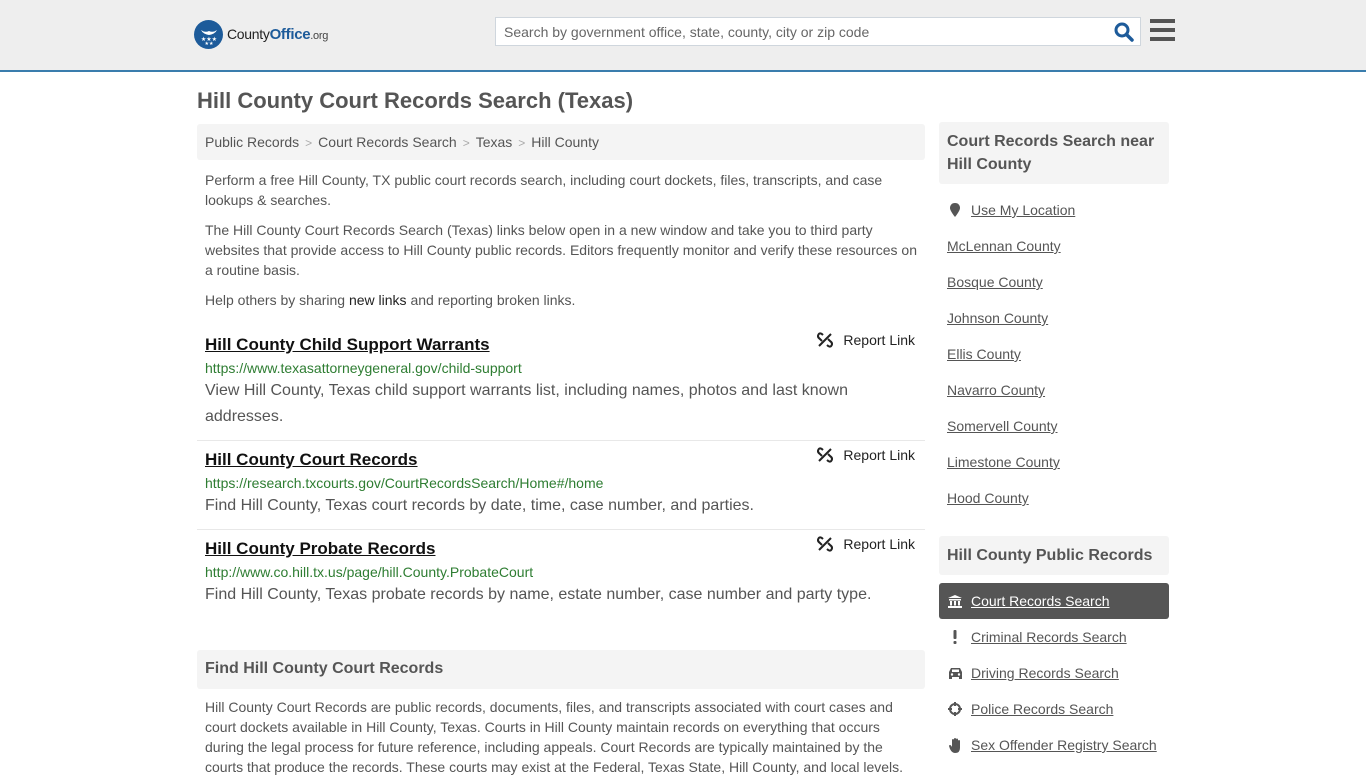 Image resolution: width=1366 pixels, height=777 pixels. What do you see at coordinates (561, 460) in the screenshot?
I see `resource-link-title: Hill County Court Records` at bounding box center [561, 460].